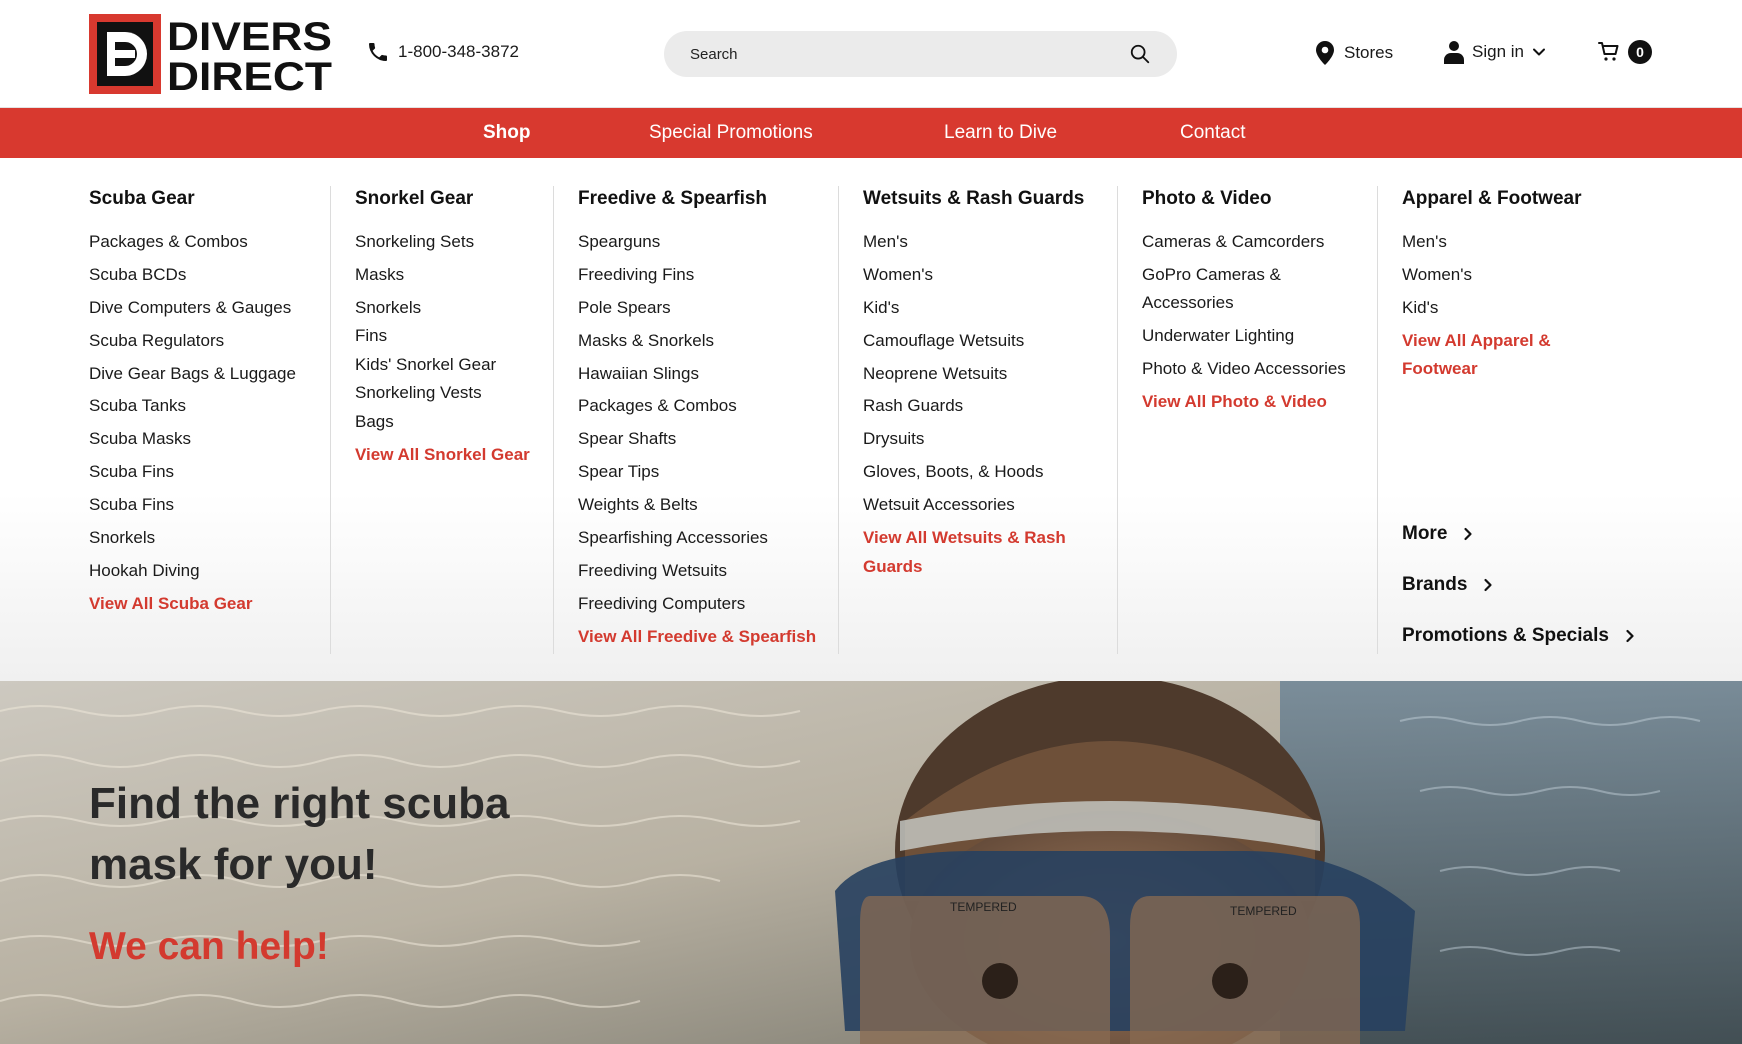 The image size is (1742, 1044). What do you see at coordinates (731, 133) in the screenshot?
I see `nav-special-promotions: Special Promotions` at bounding box center [731, 133].